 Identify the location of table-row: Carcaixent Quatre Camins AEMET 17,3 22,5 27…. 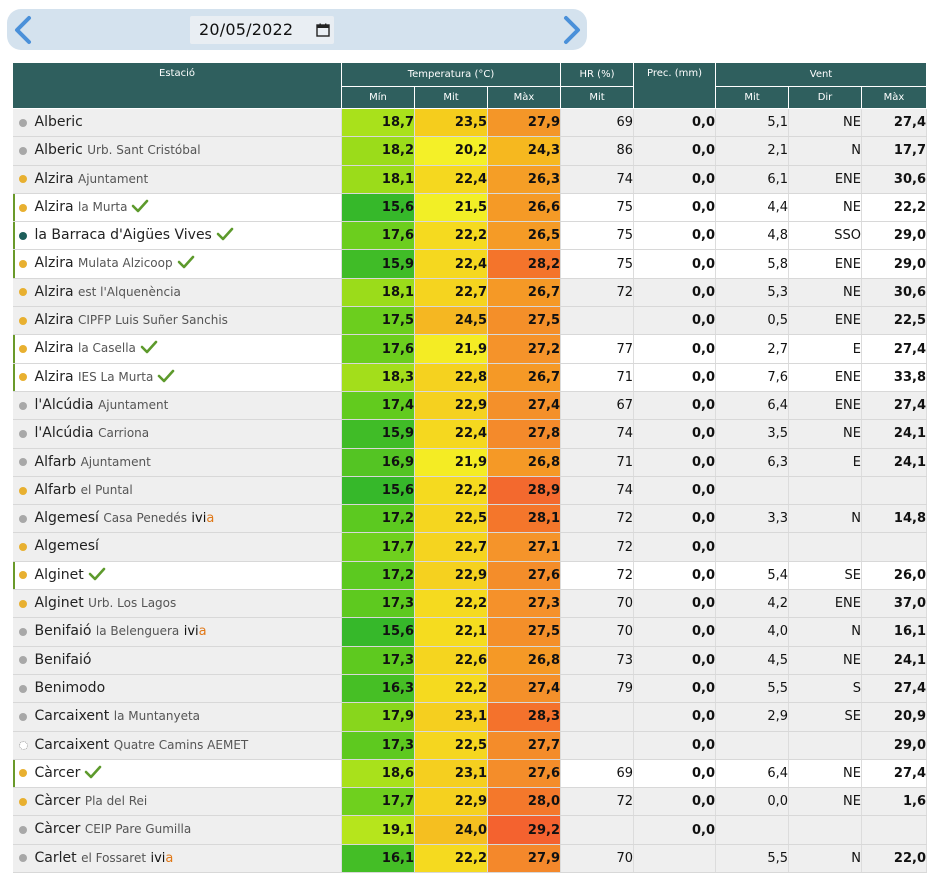
(469, 745).